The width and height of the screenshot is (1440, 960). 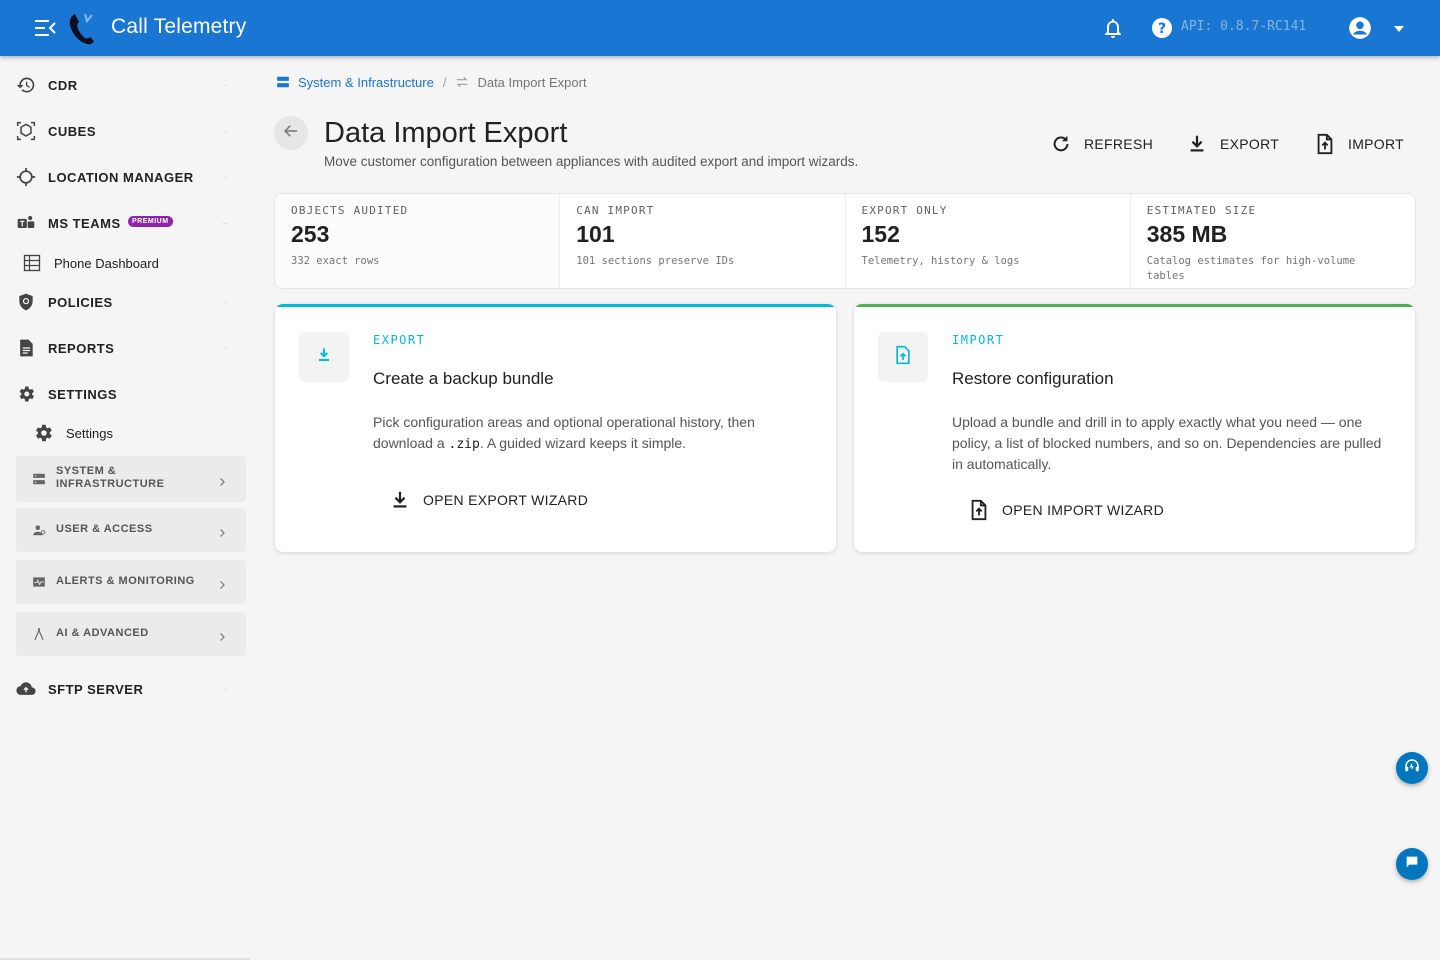 I want to click on sidebar-item-settings: SETTINGS, so click(x=125, y=394).